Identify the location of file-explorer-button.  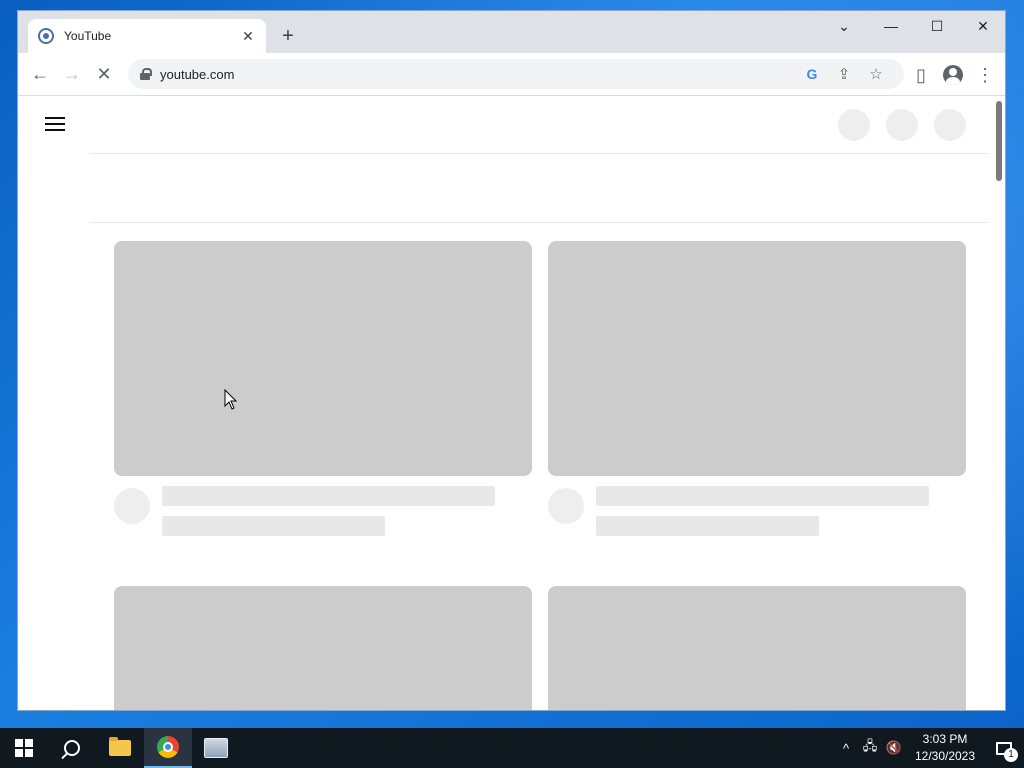
(120, 748).